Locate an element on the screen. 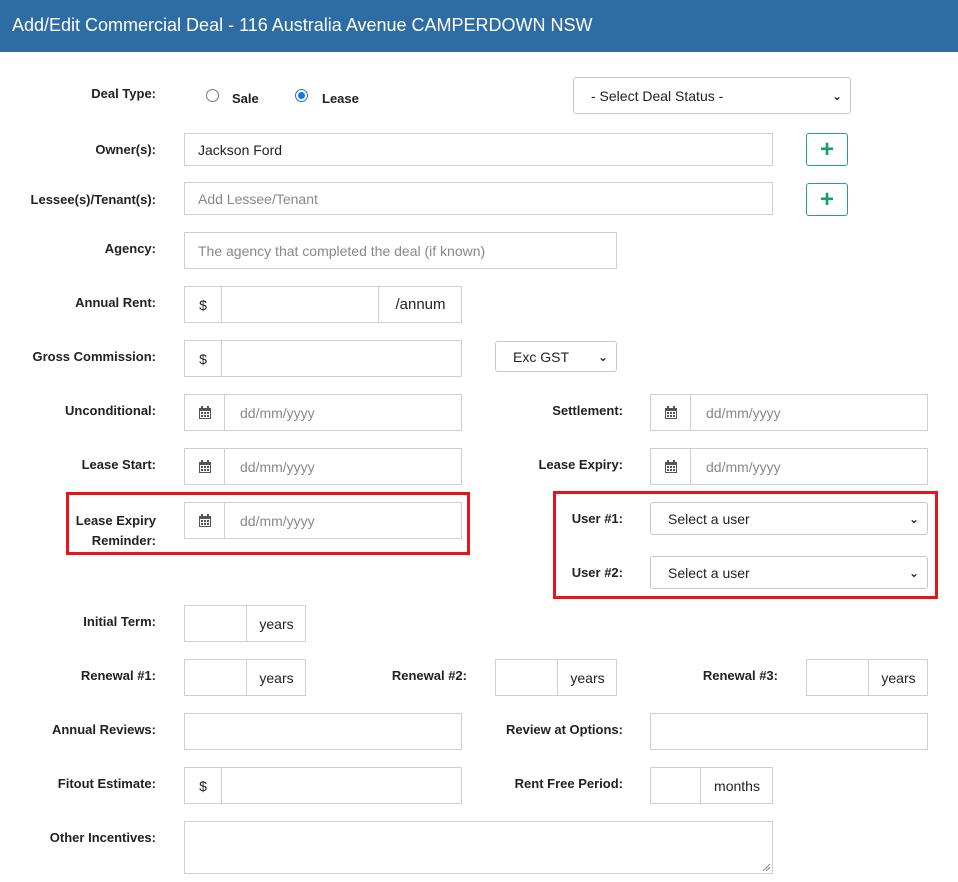  annual-reviews-input is located at coordinates (323, 731).